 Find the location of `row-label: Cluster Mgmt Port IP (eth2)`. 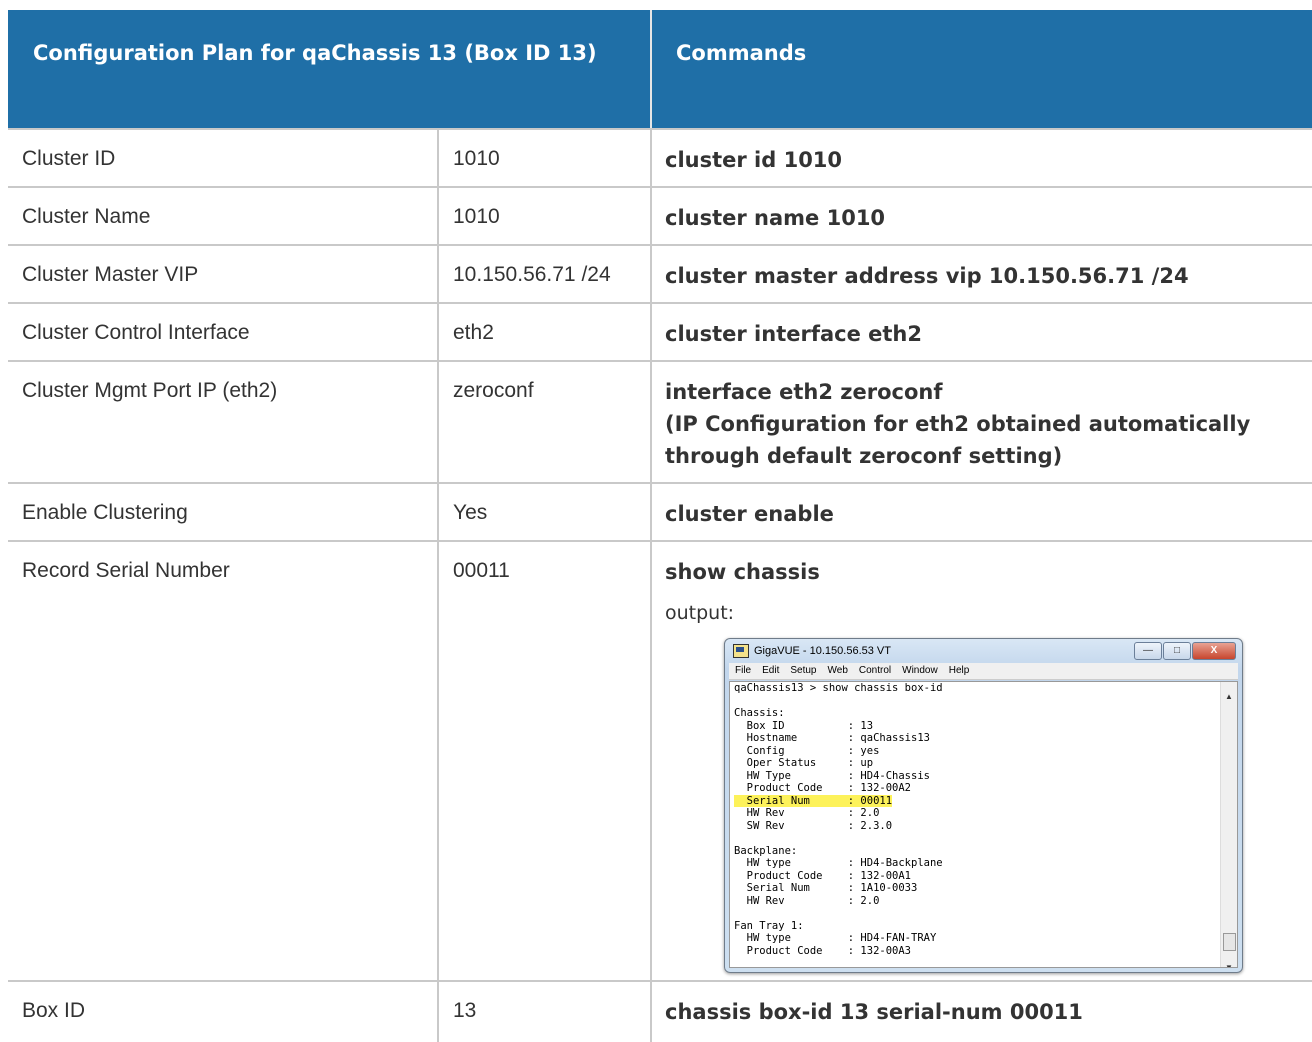

row-label: Cluster Mgmt Port IP (eth2) is located at coordinates (150, 390).